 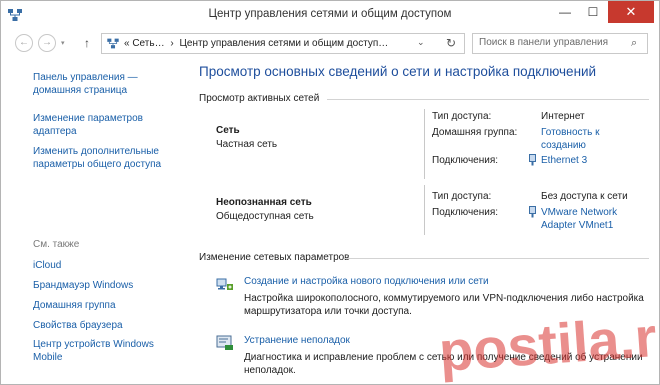 What do you see at coordinates (87, 43) in the screenshot?
I see `up-button: ↑` at bounding box center [87, 43].